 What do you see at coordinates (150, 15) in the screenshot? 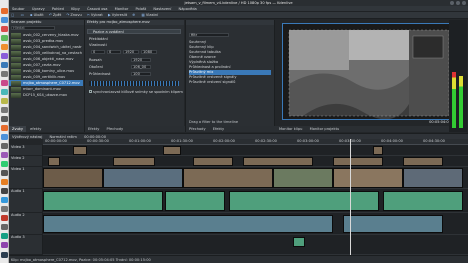
I see `layout-button: ▦Vlastní` at bounding box center [150, 15].